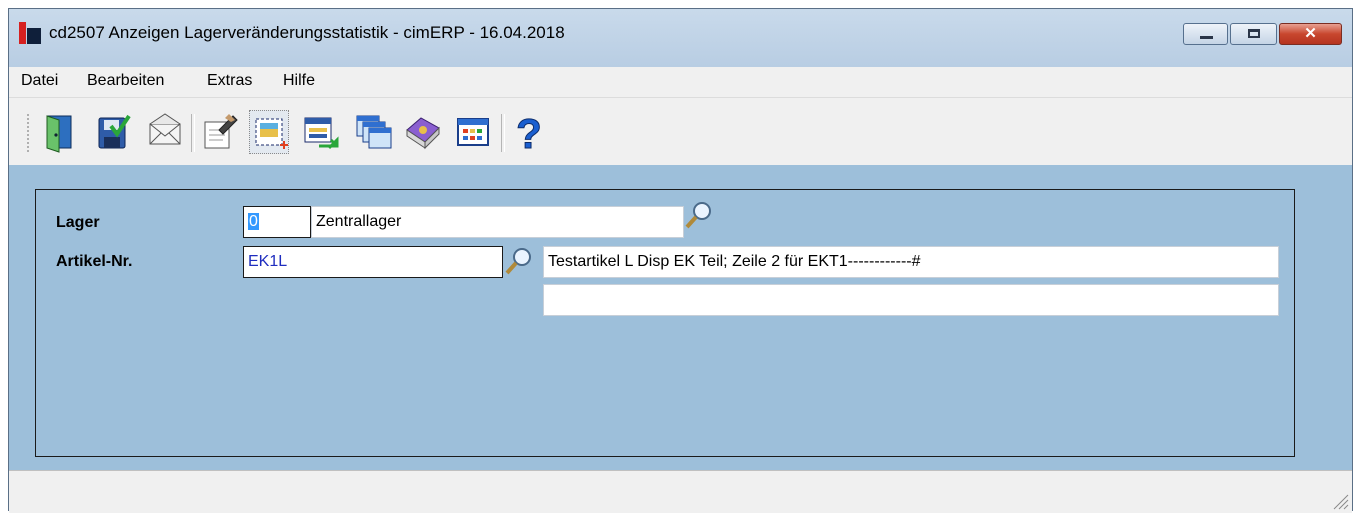 Image resolution: width=1355 pixels, height=513 pixels. I want to click on close-icon: ✕, so click(1310, 33).